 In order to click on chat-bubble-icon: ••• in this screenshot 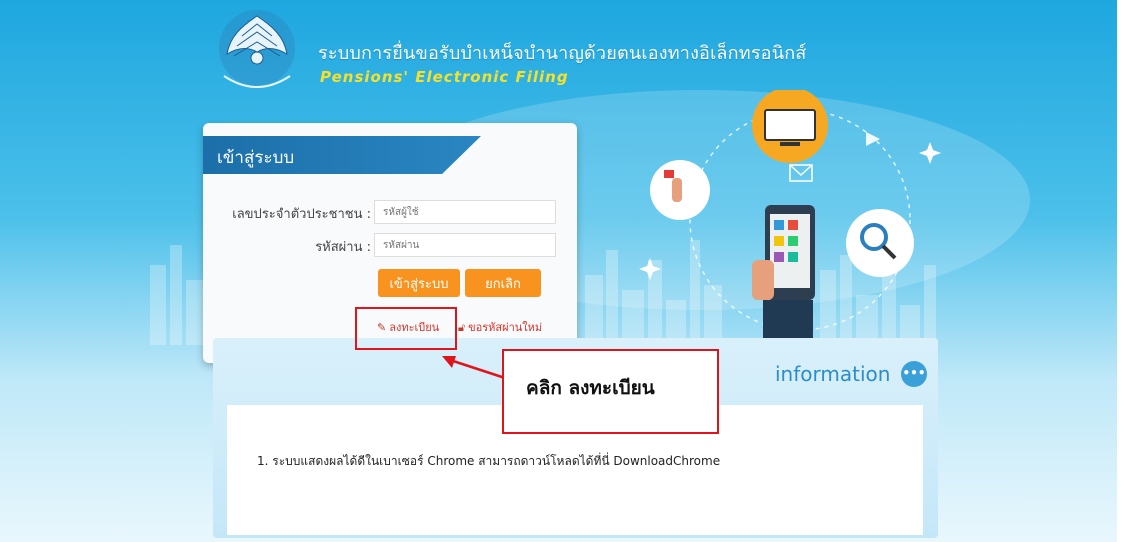, I will do `click(914, 374)`.